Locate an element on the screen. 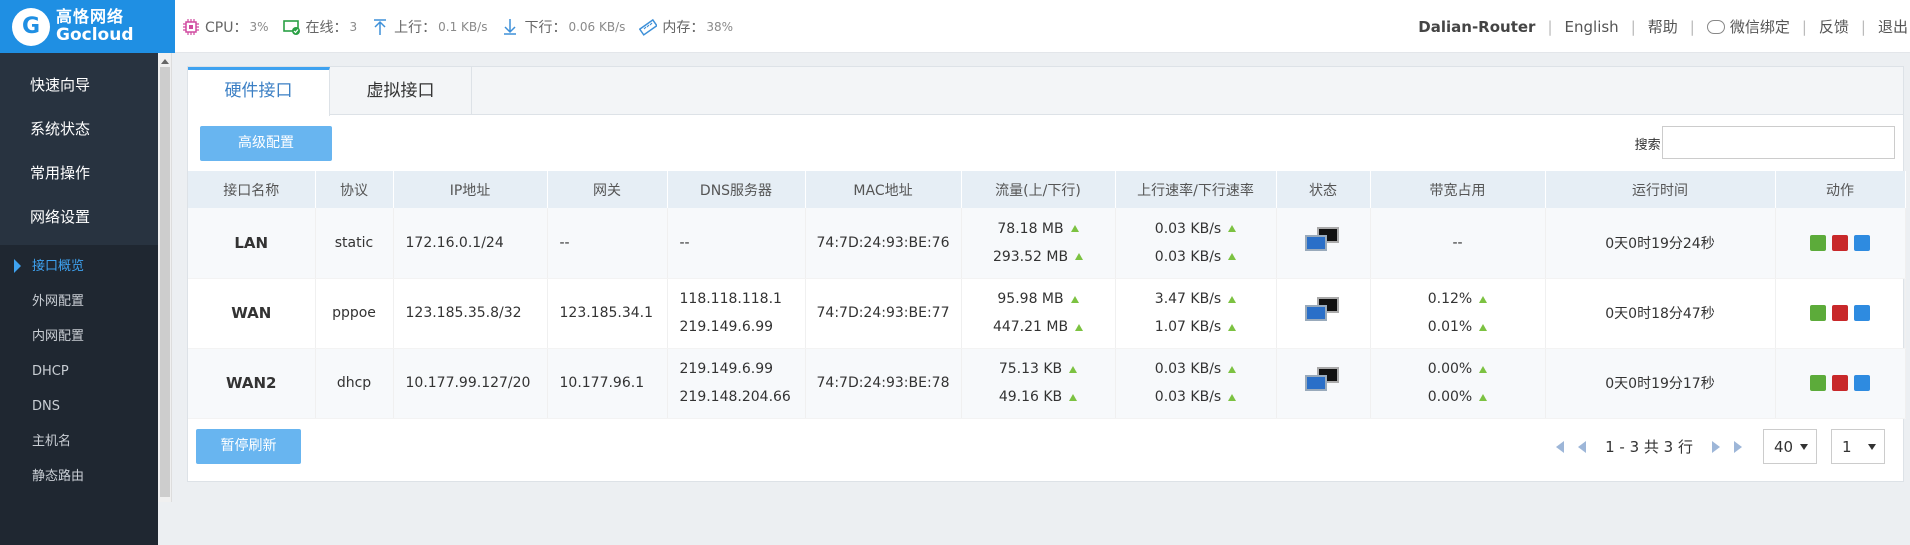  ip-address: 172.16.0.1/24 is located at coordinates (470, 243).